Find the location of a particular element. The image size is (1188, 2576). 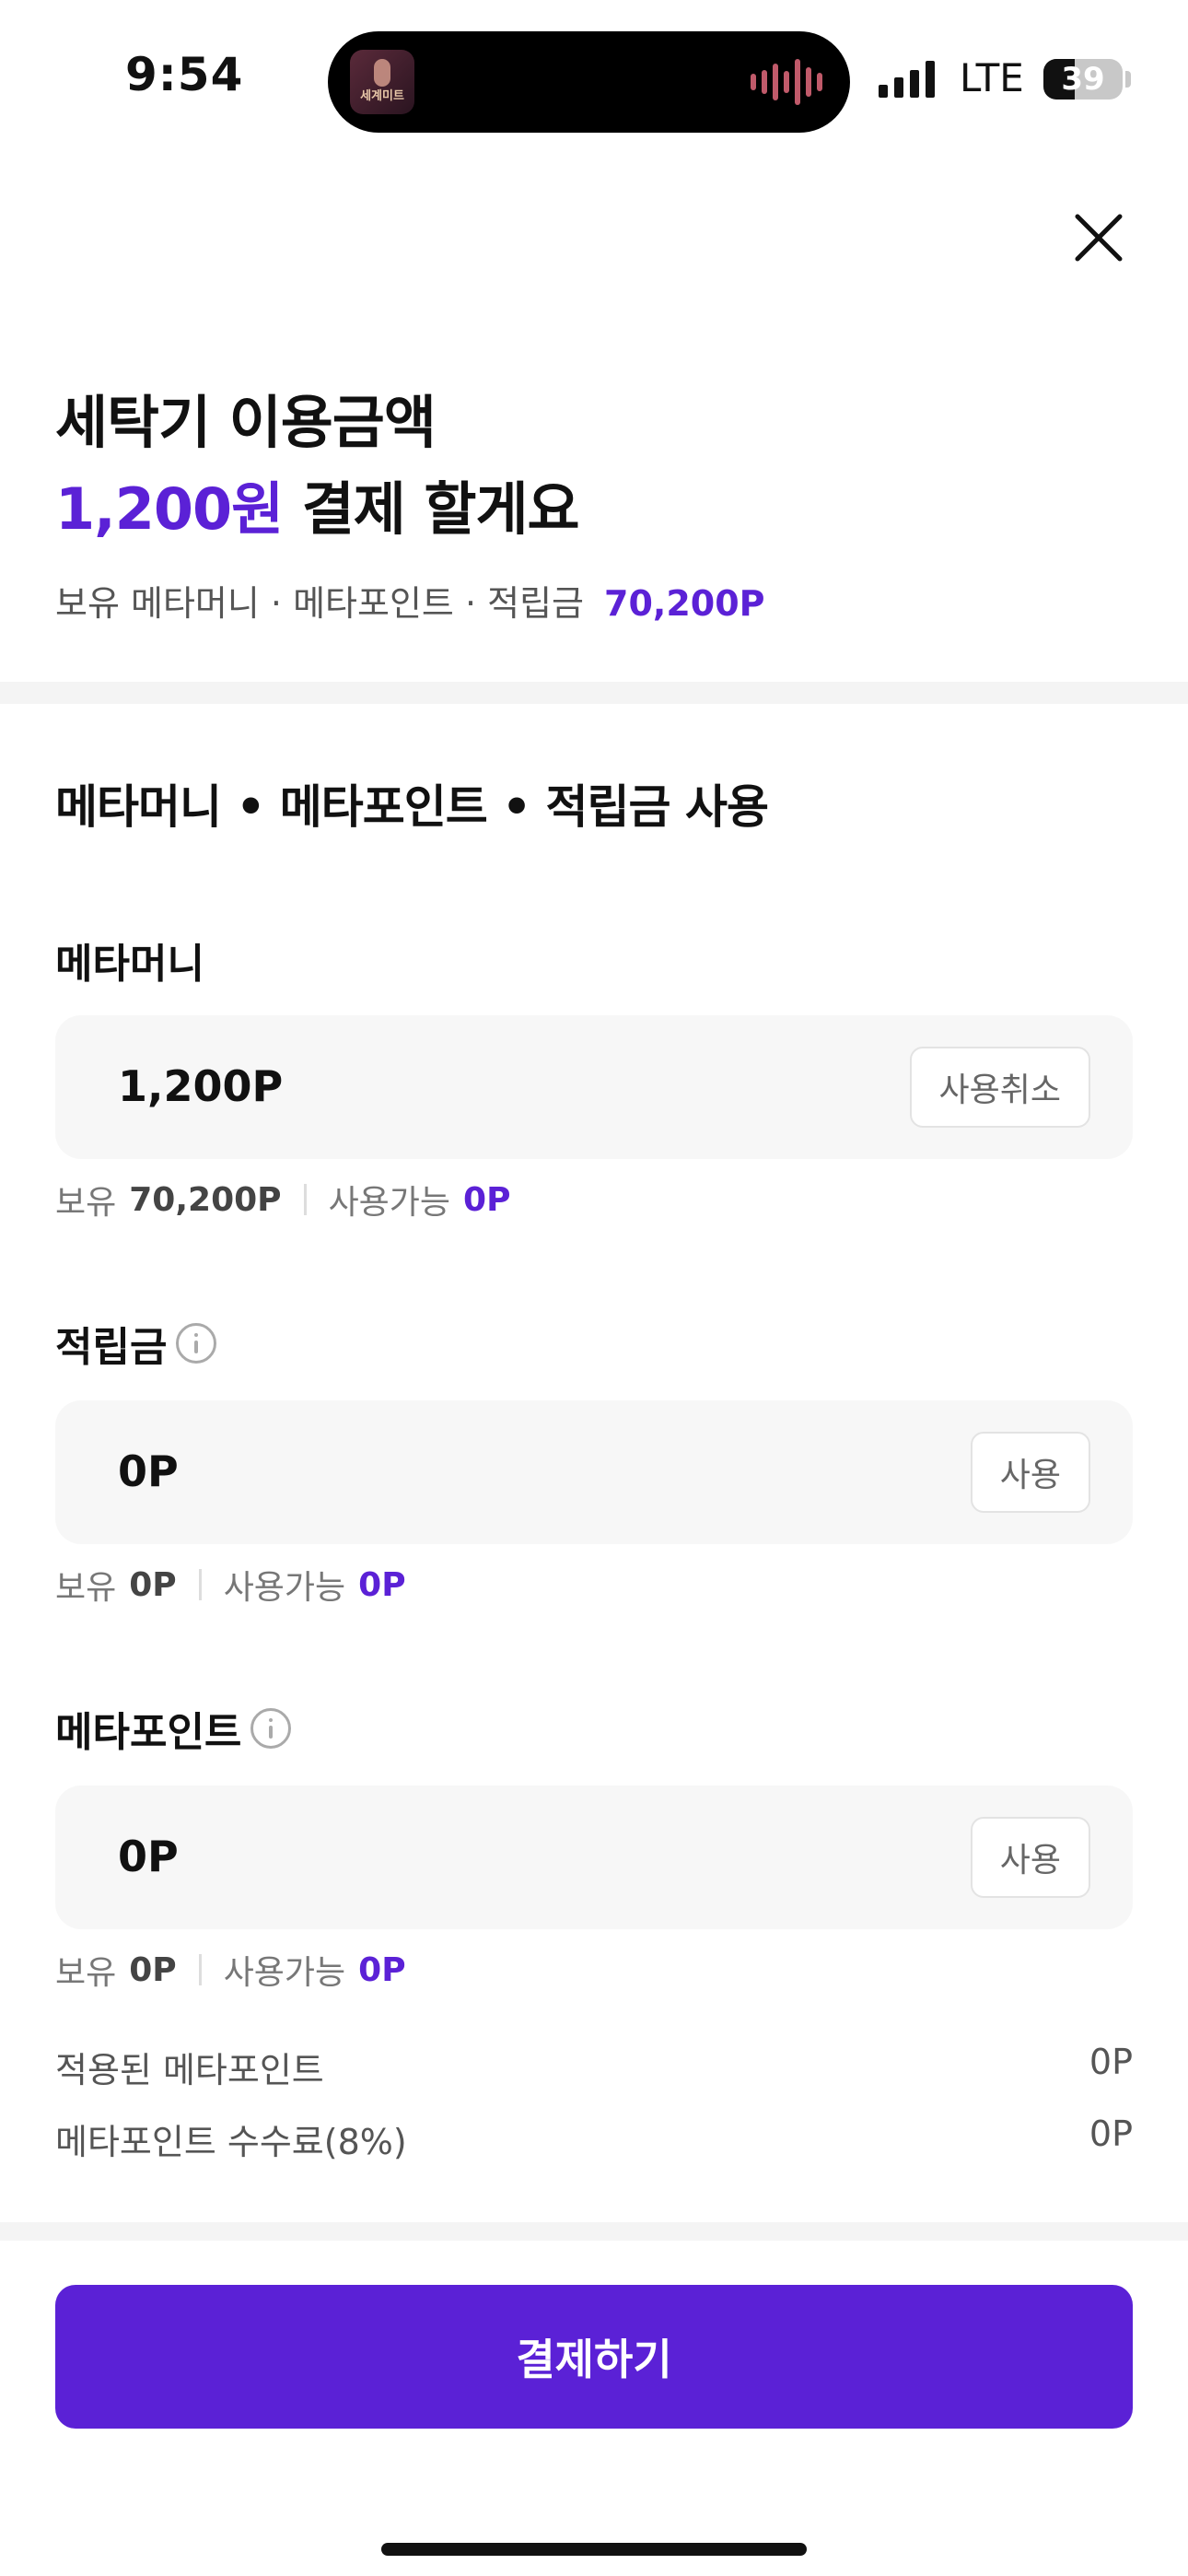

bottom-divider is located at coordinates (594, 2231).